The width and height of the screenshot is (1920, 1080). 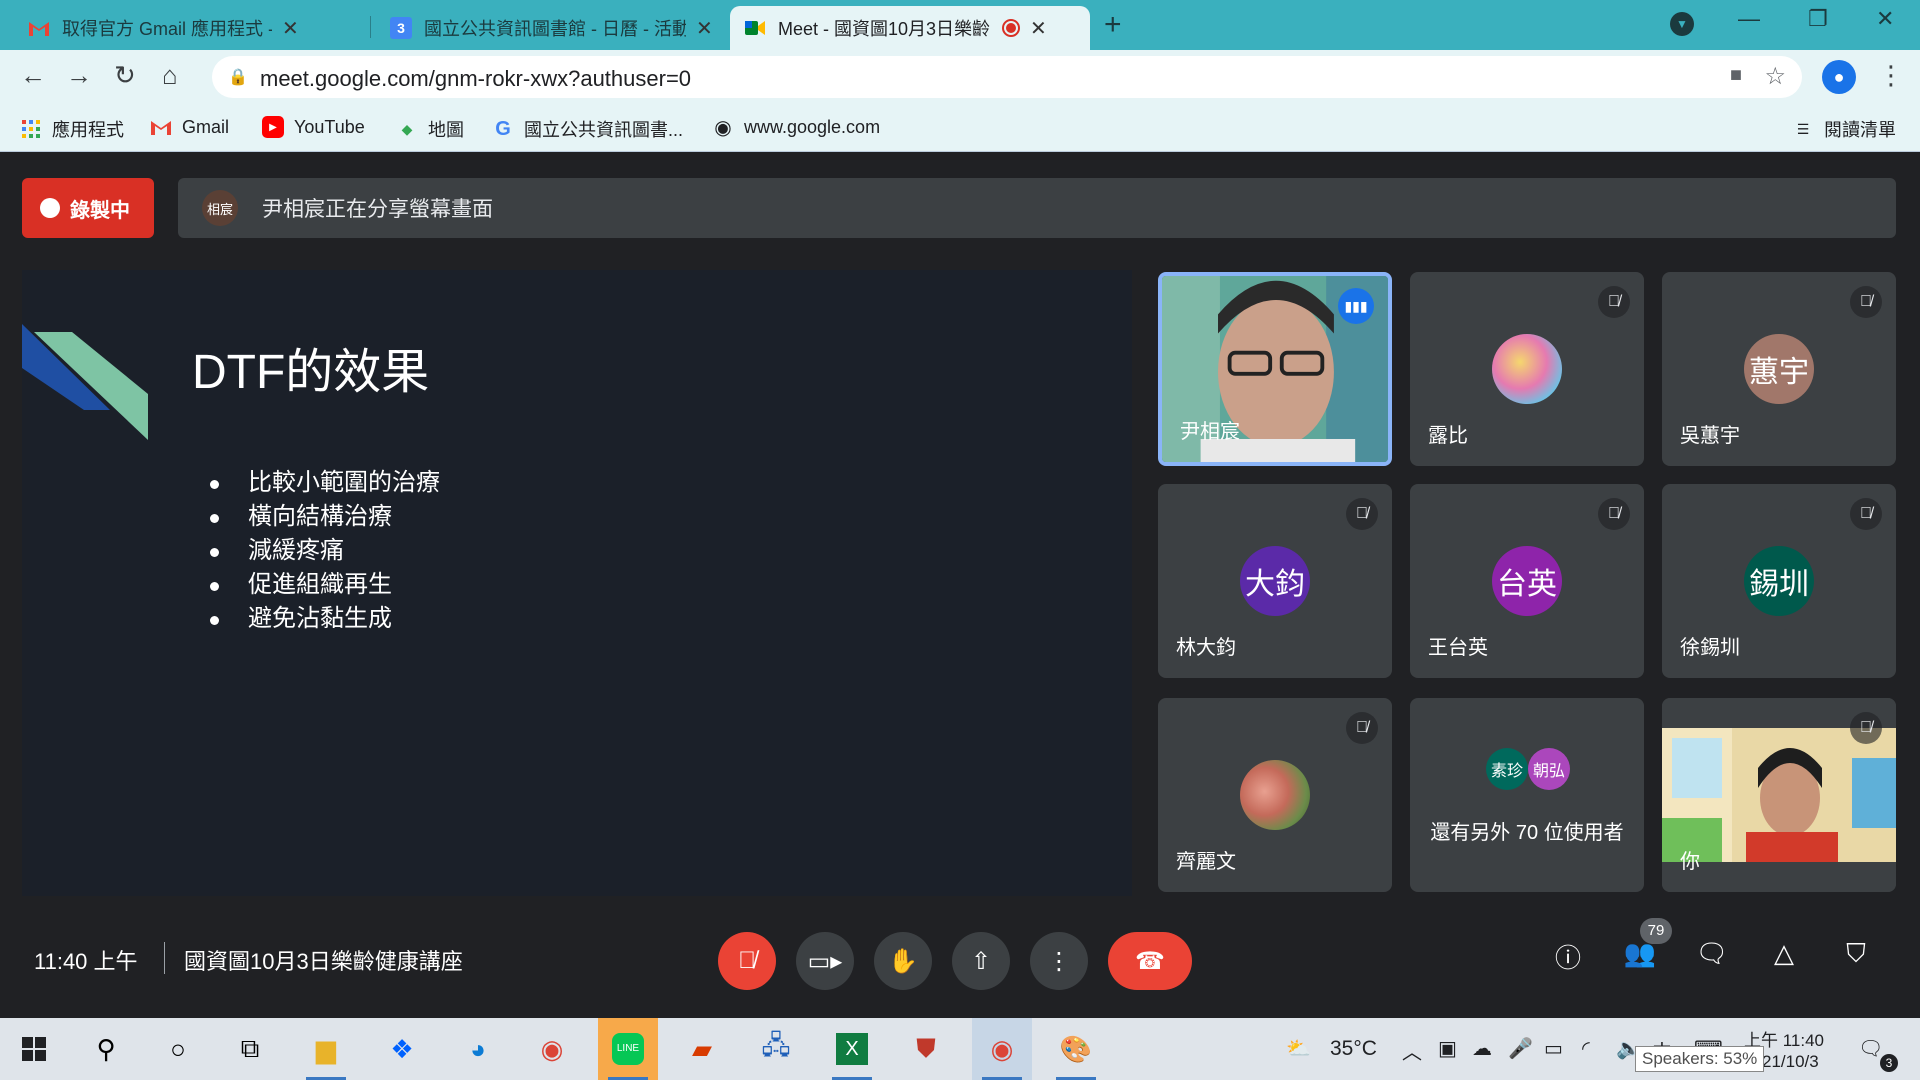 What do you see at coordinates (852, 1049) in the screenshot?
I see `taskbar-excel: X` at bounding box center [852, 1049].